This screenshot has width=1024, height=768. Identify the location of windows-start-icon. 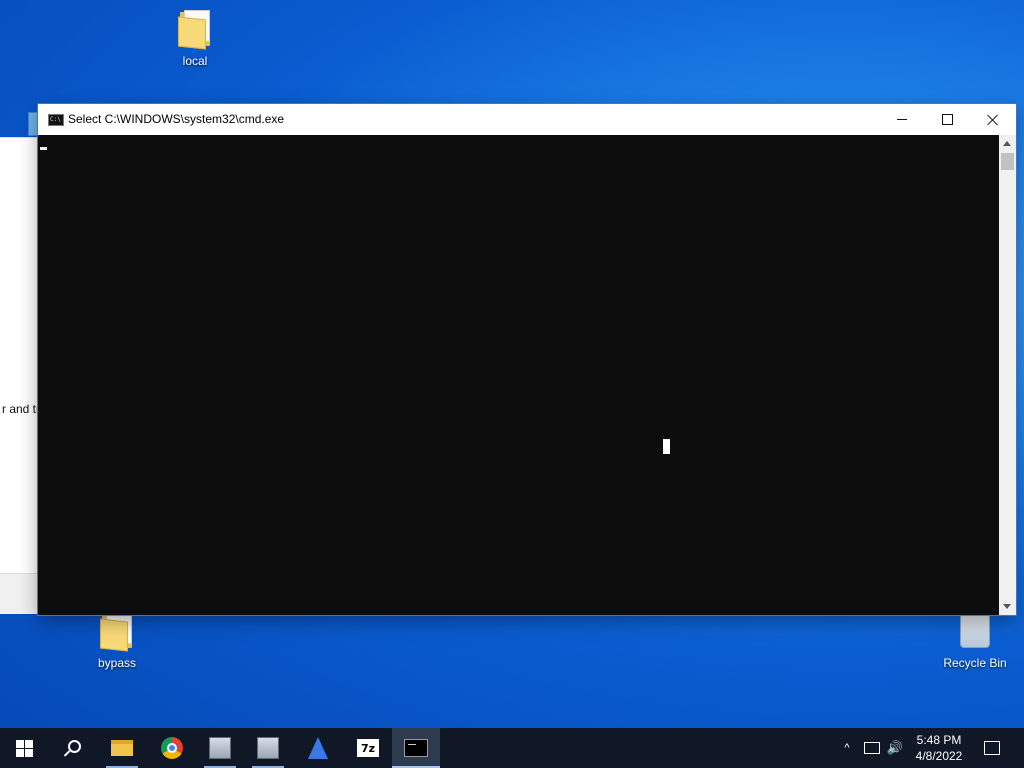
(24, 748).